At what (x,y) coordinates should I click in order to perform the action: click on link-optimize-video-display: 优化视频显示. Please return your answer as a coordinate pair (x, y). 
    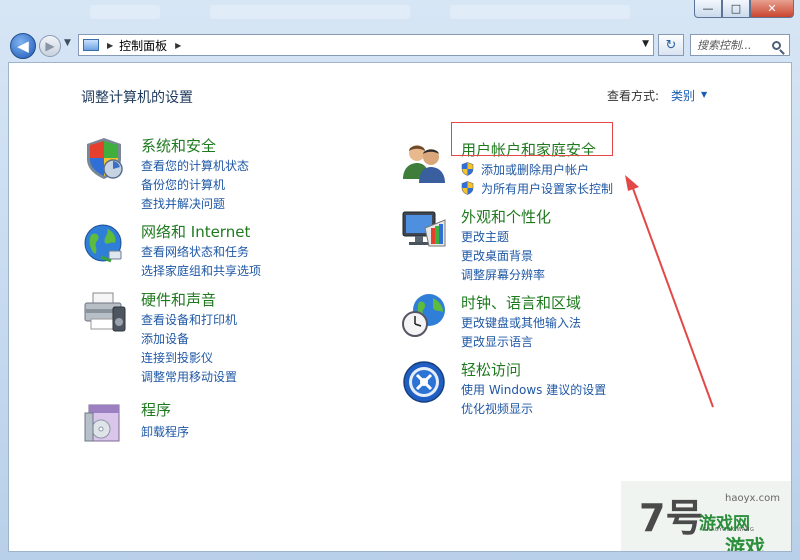
    Looking at the image, I should click on (497, 408).